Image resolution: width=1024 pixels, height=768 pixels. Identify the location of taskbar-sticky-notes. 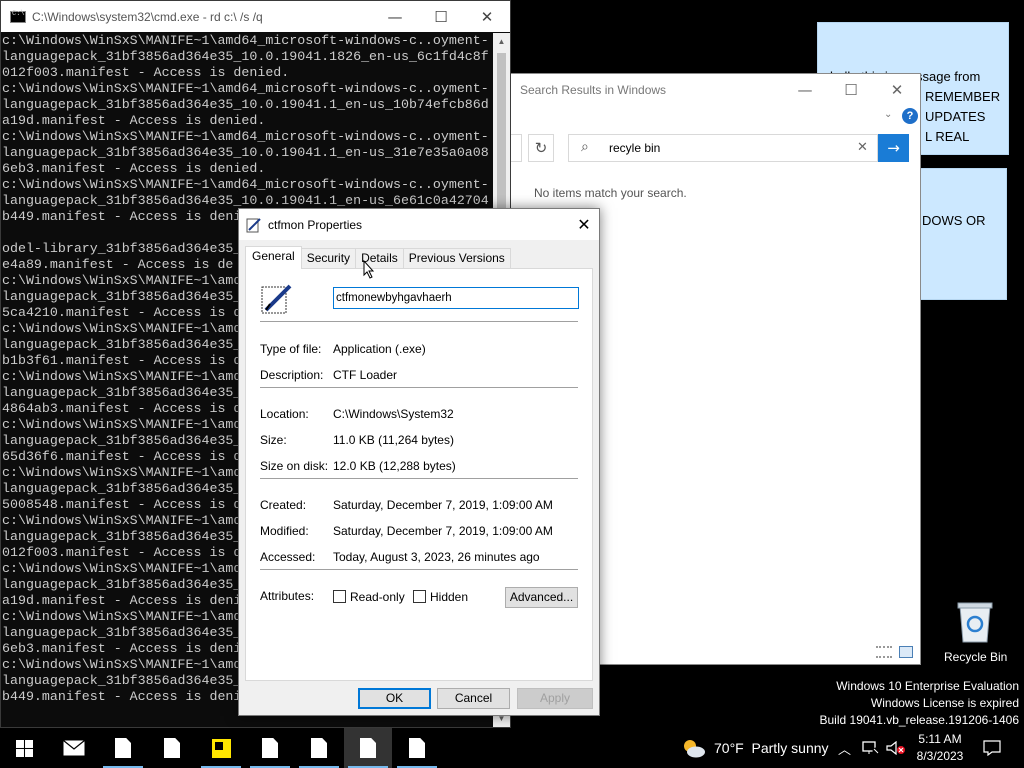
(221, 748).